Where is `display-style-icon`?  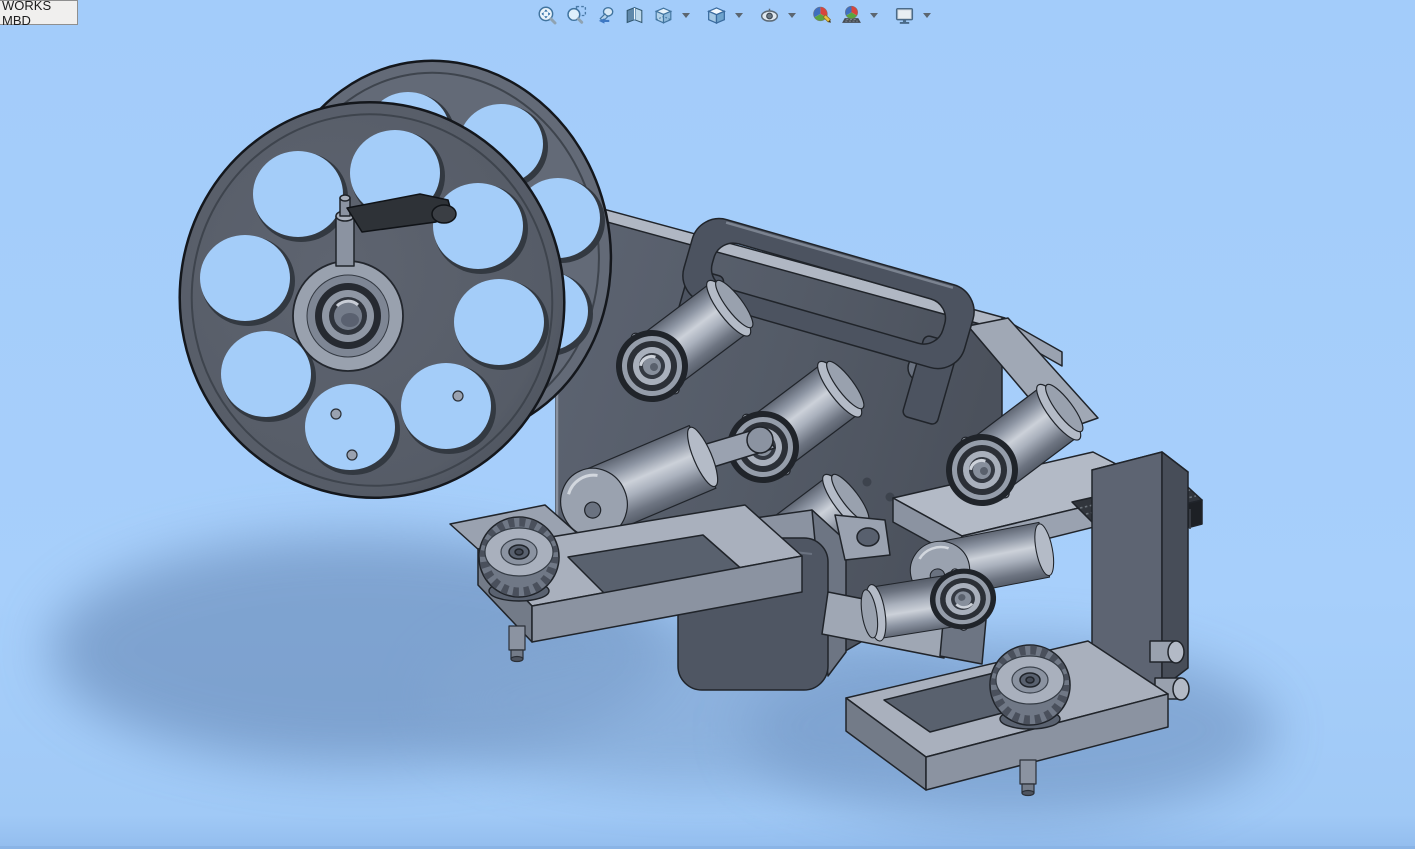
display-style-icon is located at coordinates (716, 15).